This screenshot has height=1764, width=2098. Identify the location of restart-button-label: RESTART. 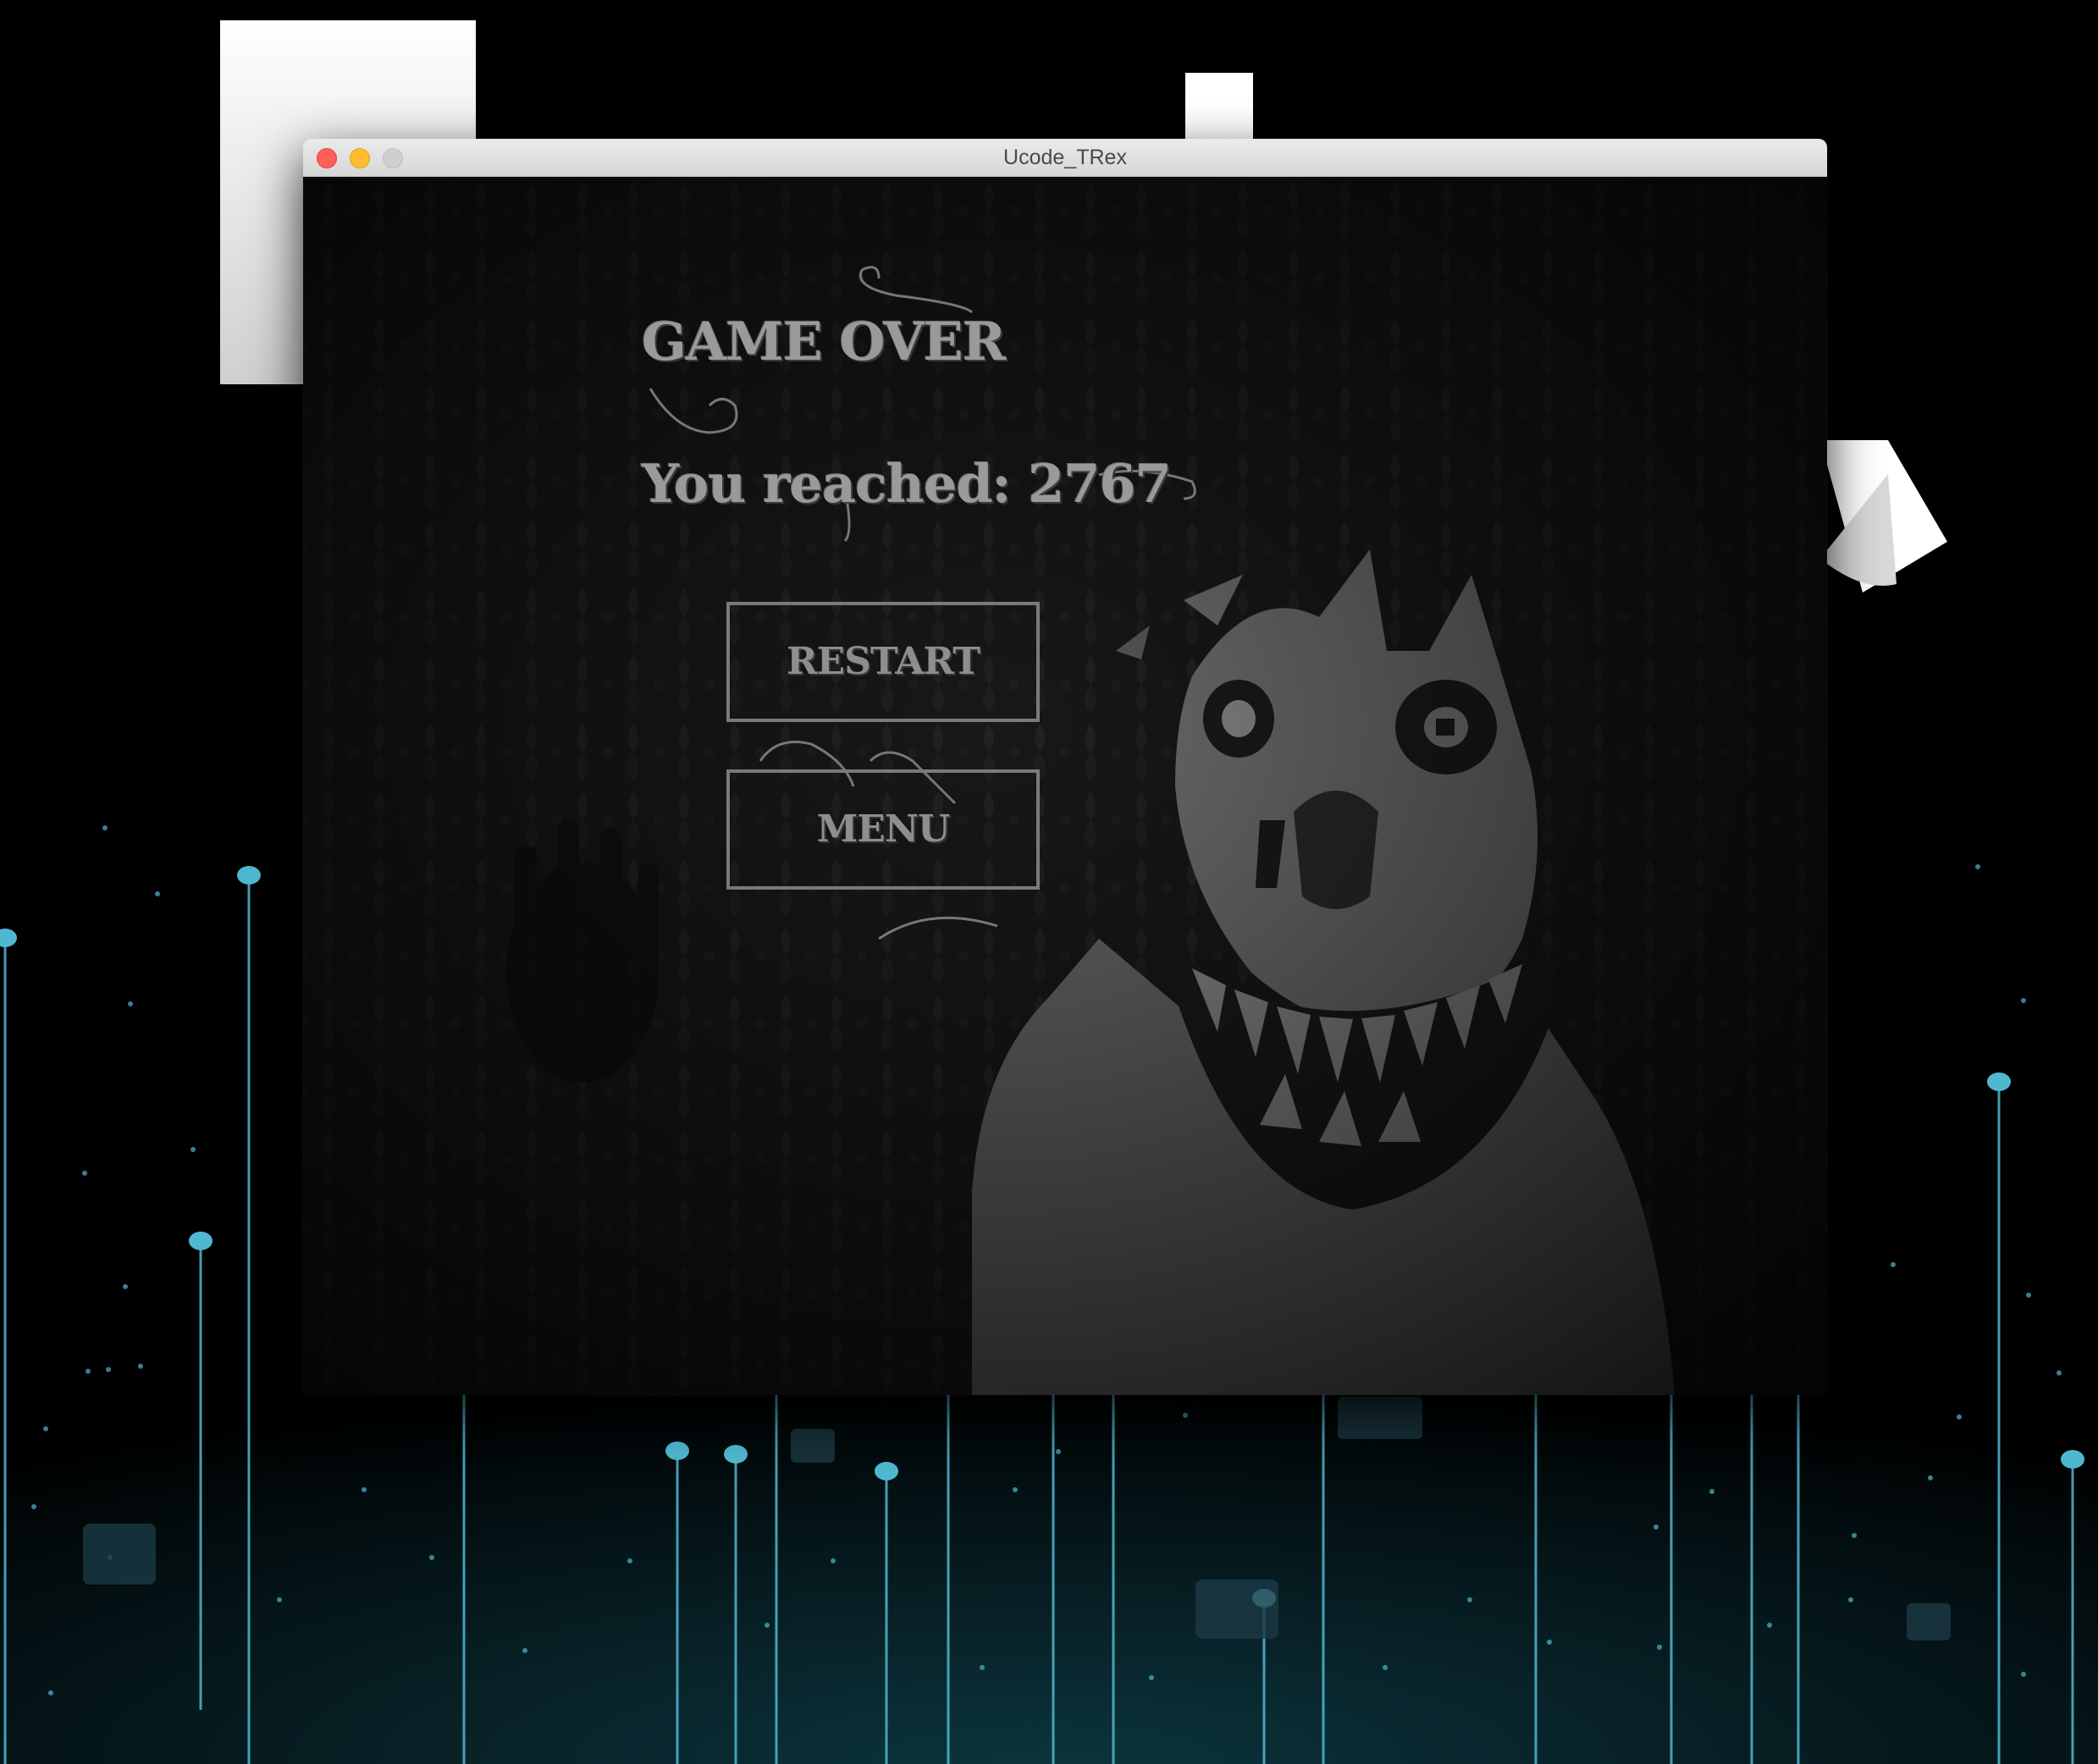
(883, 661).